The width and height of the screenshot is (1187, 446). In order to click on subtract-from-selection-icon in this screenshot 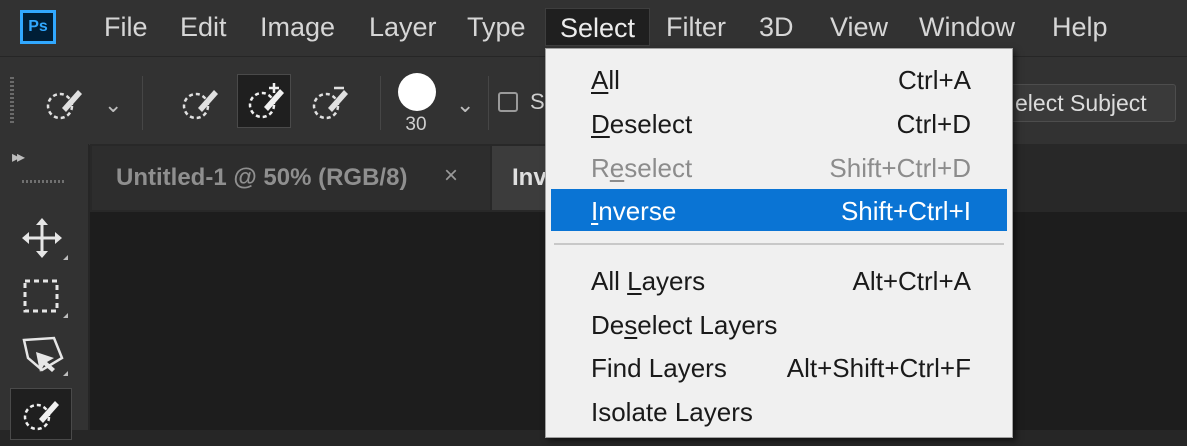, I will do `click(330, 103)`.